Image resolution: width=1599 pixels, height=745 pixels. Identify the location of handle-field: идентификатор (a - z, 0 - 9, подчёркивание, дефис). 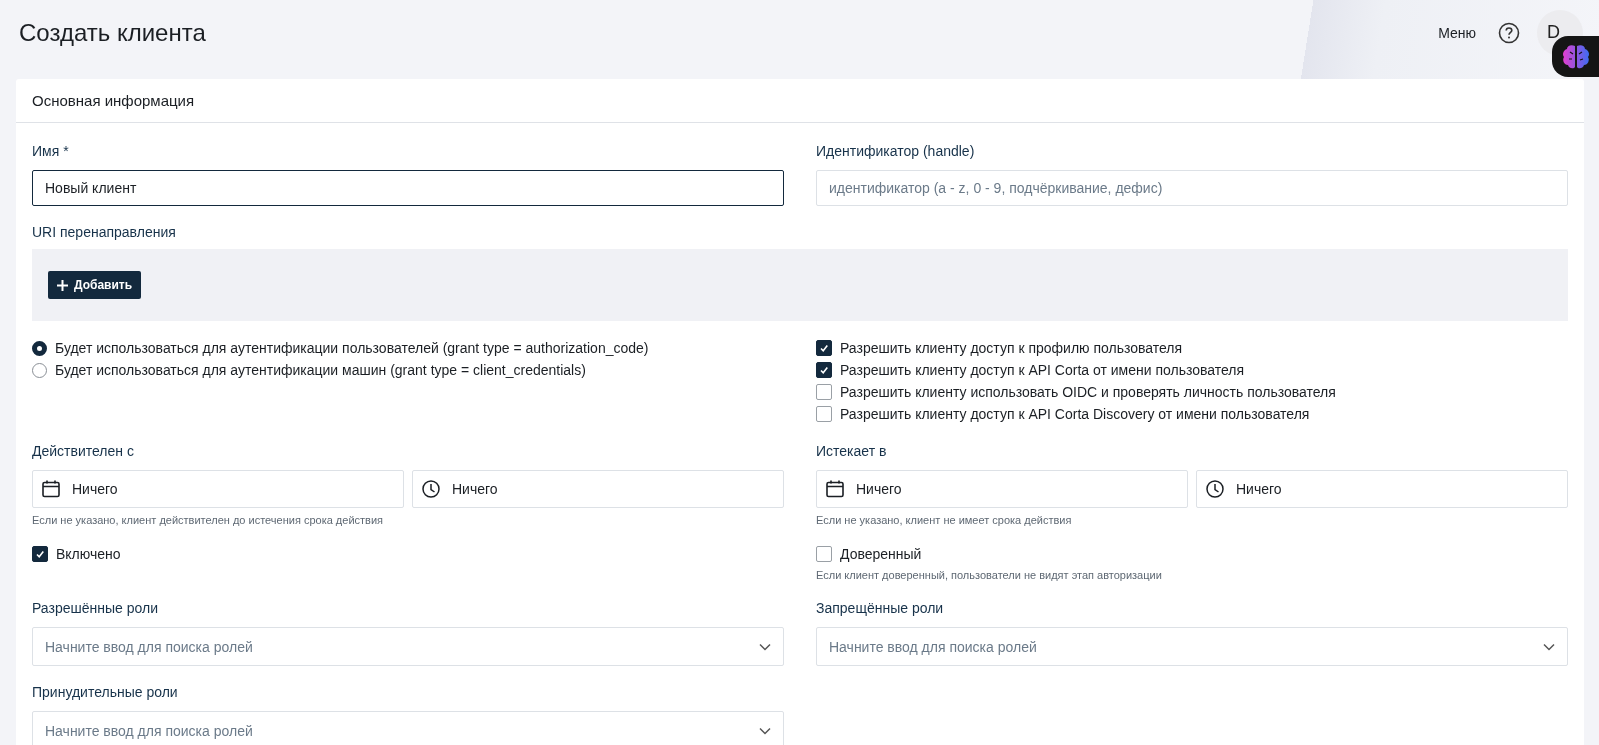
(1192, 188).